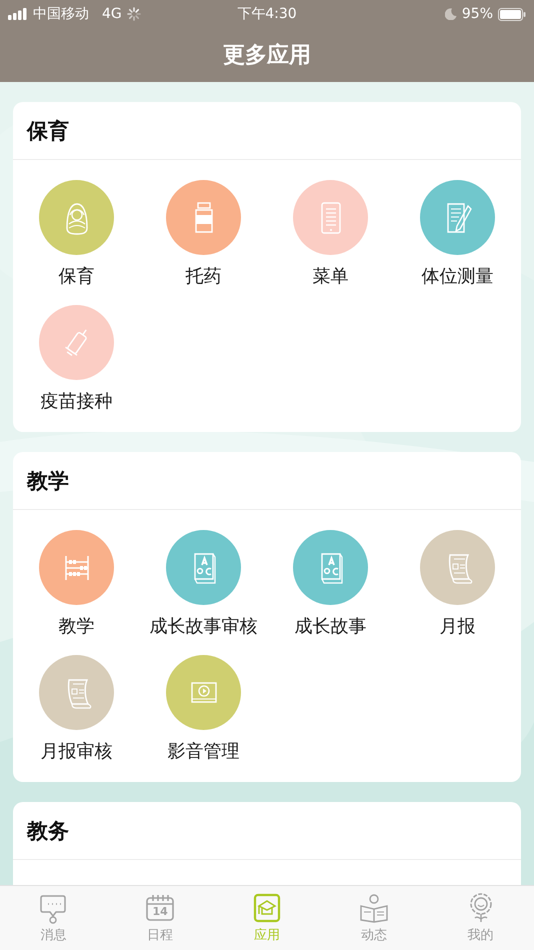 The height and width of the screenshot is (950, 534). I want to click on reading-child-icon, so click(374, 908).